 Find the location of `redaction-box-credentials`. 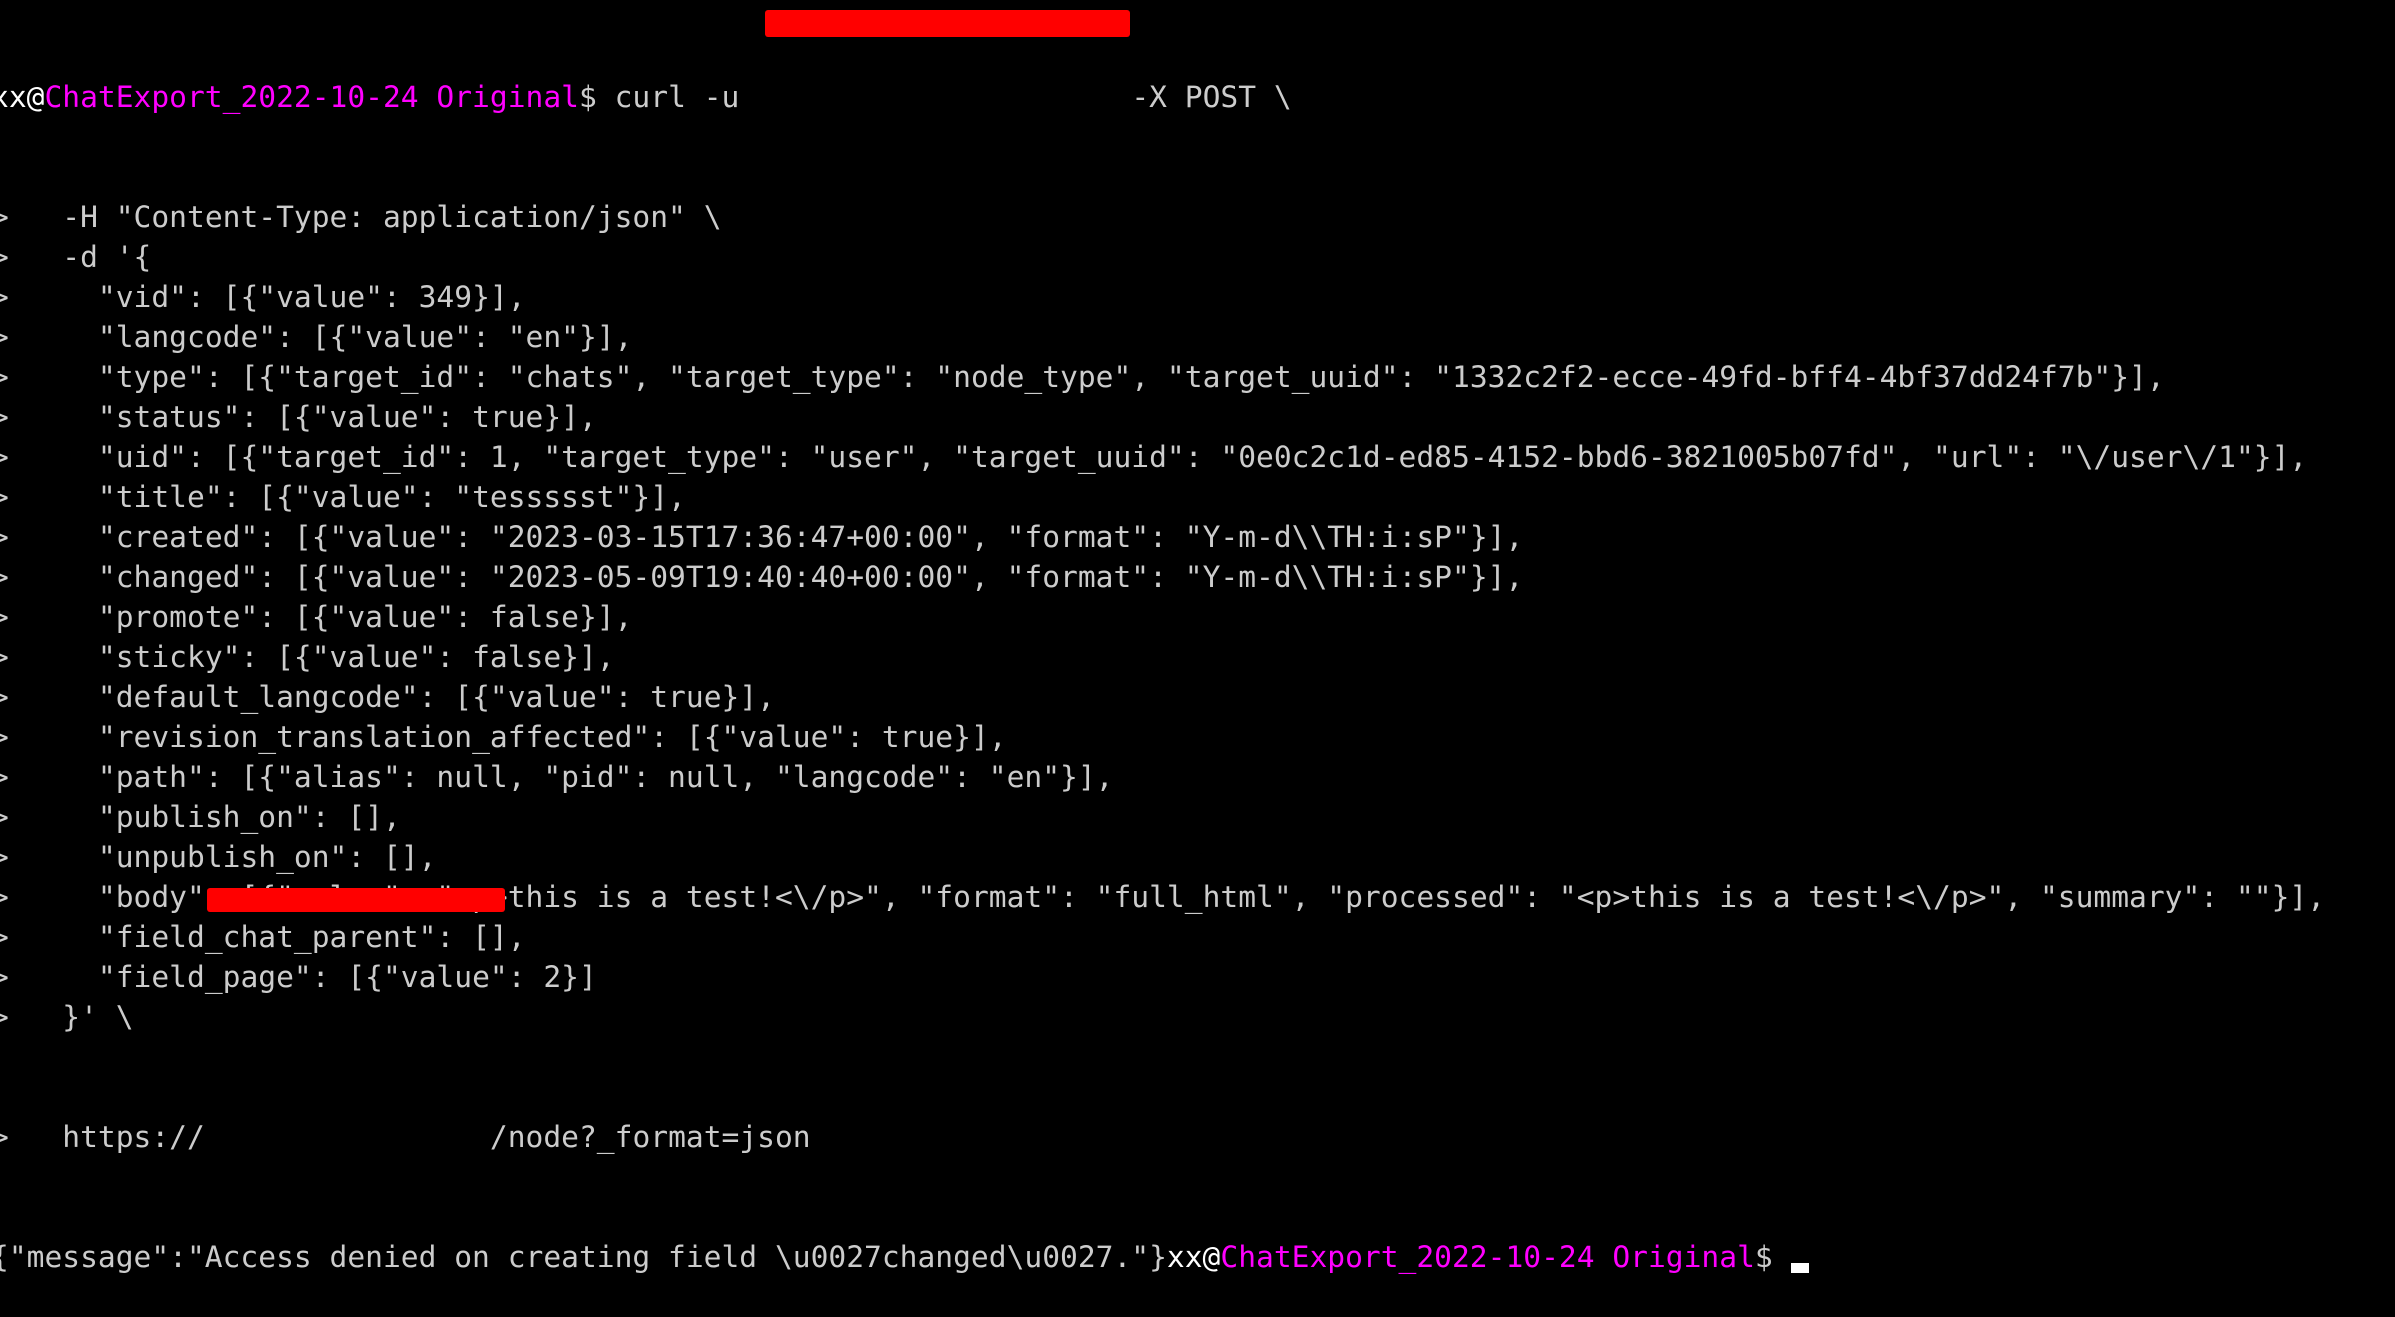

redaction-box-credentials is located at coordinates (947, 23).